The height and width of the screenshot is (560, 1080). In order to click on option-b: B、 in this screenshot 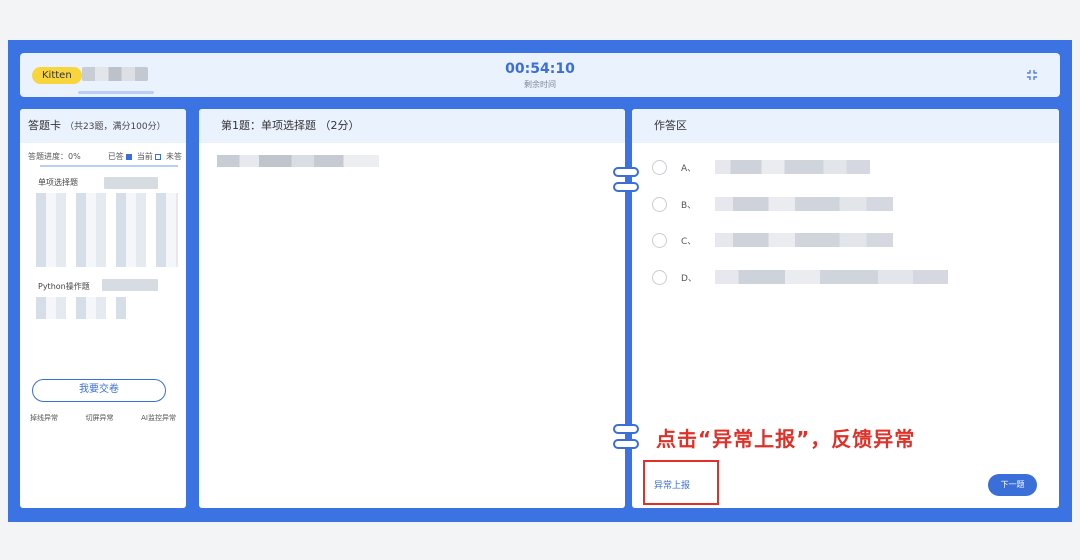, I will do `click(772, 204)`.